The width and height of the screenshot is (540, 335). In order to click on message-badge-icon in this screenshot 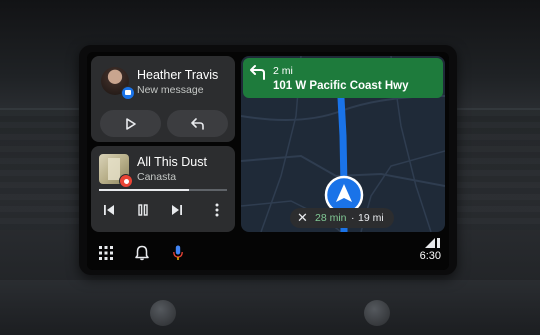, I will do `click(128, 93)`.